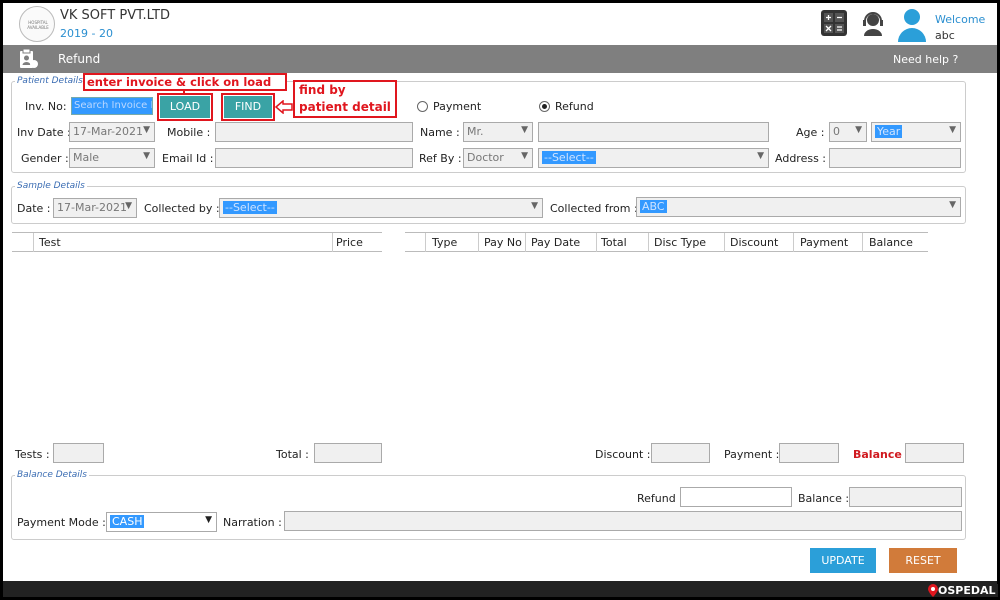 The image size is (1000, 600). Describe the element at coordinates (78, 453) in the screenshot. I see `tests-count-field` at that location.